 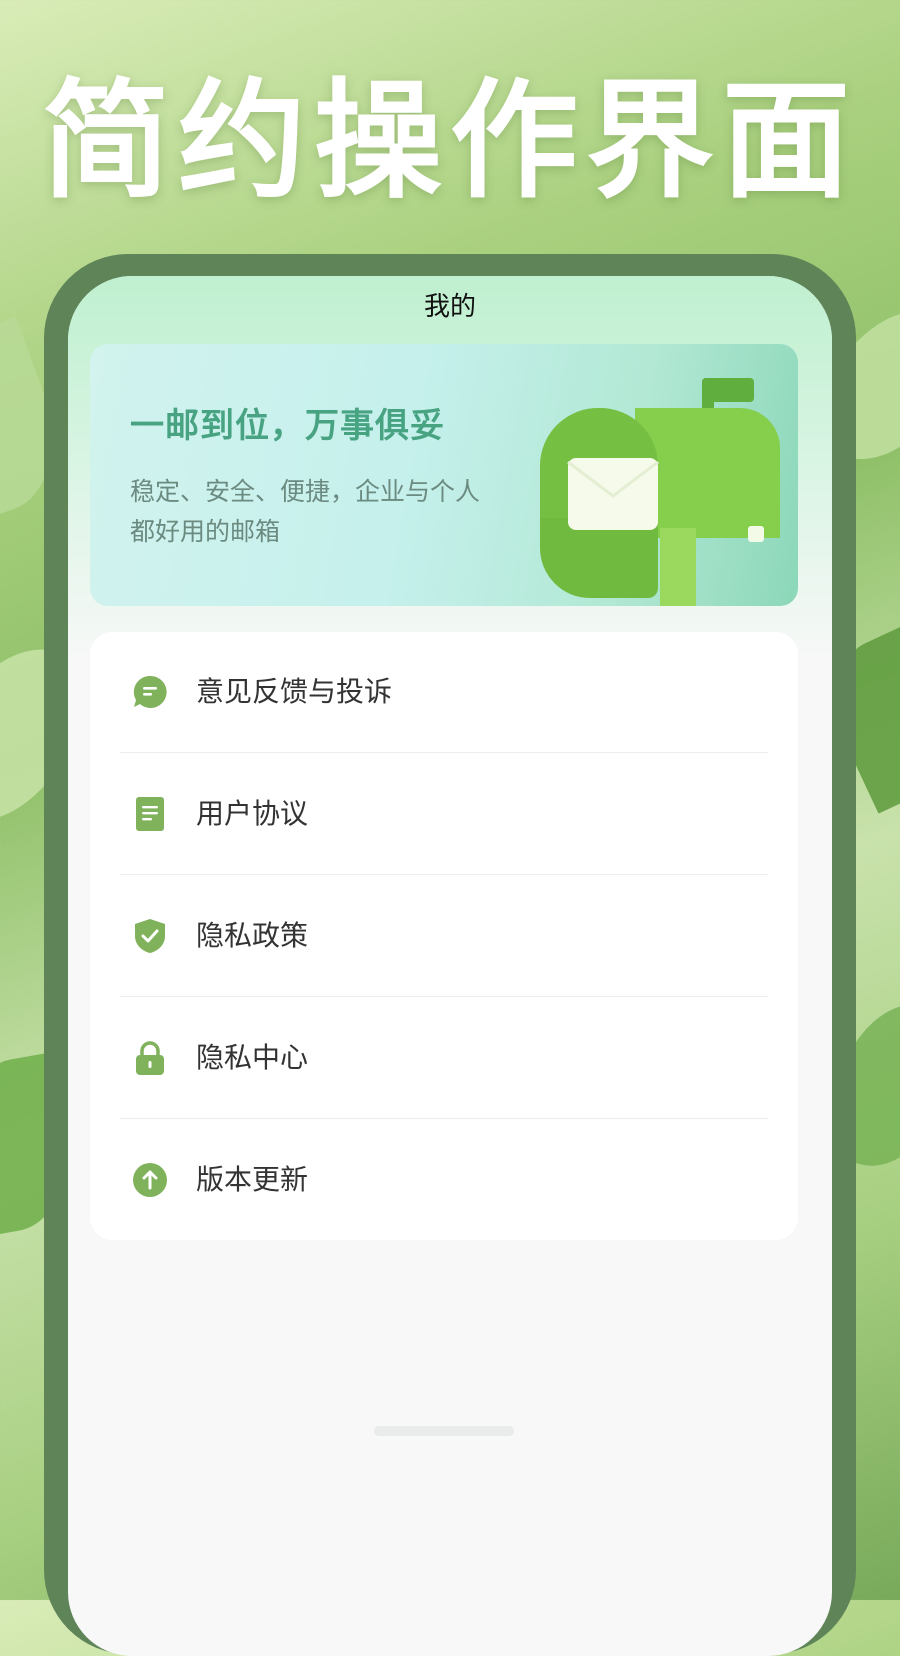 What do you see at coordinates (444, 1180) in the screenshot?
I see `menu-item-version-update: 版本更新` at bounding box center [444, 1180].